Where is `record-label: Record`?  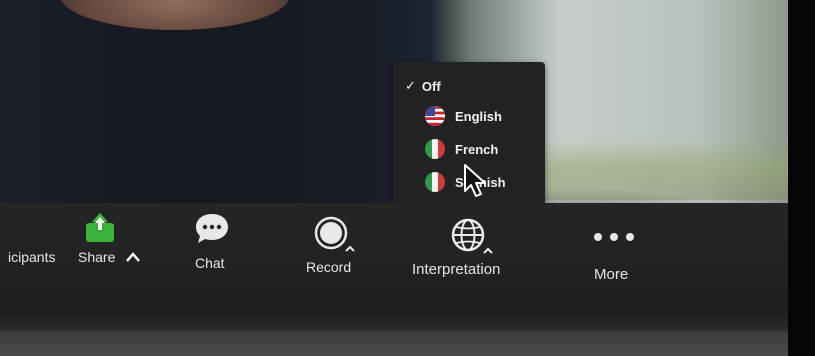
record-label: Record is located at coordinates (329, 267).